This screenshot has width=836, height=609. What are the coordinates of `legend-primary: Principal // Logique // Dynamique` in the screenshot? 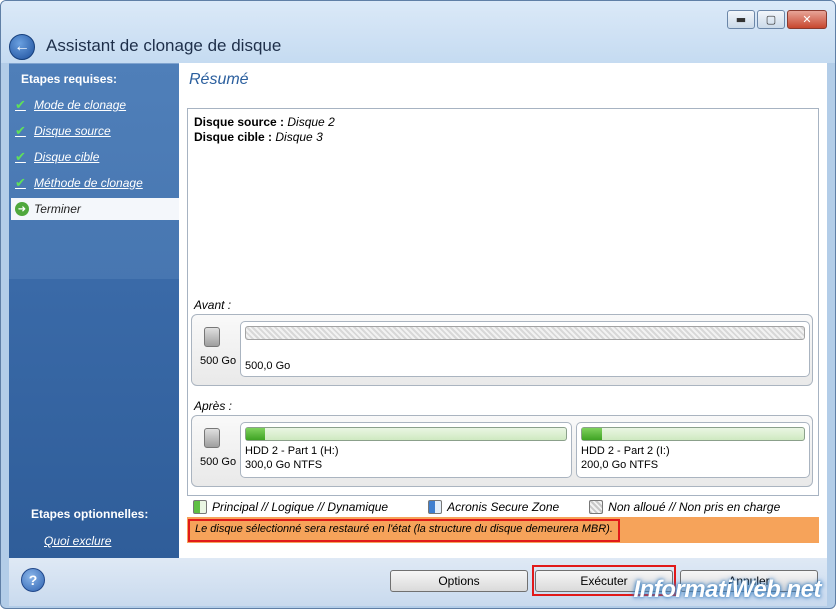 It's located at (300, 507).